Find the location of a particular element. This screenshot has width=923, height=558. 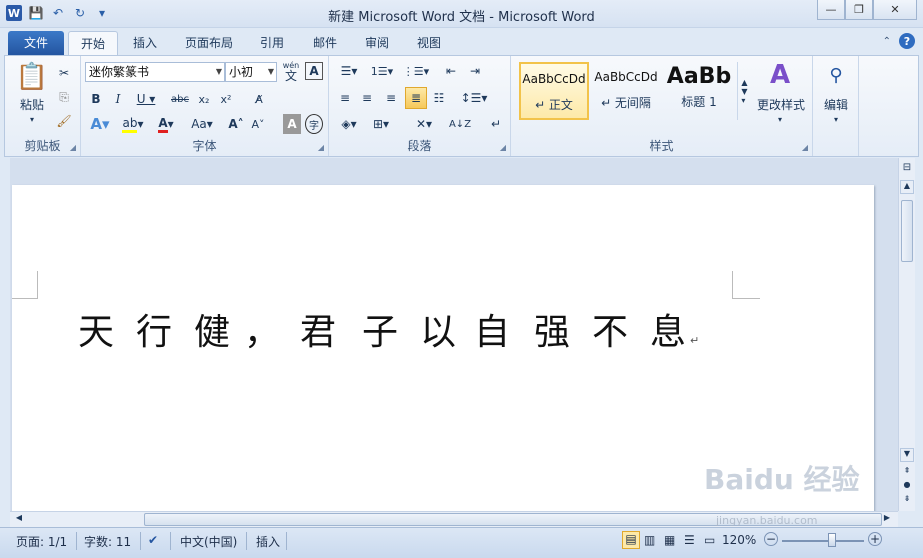

font-size-value: 小初 is located at coordinates (241, 72).